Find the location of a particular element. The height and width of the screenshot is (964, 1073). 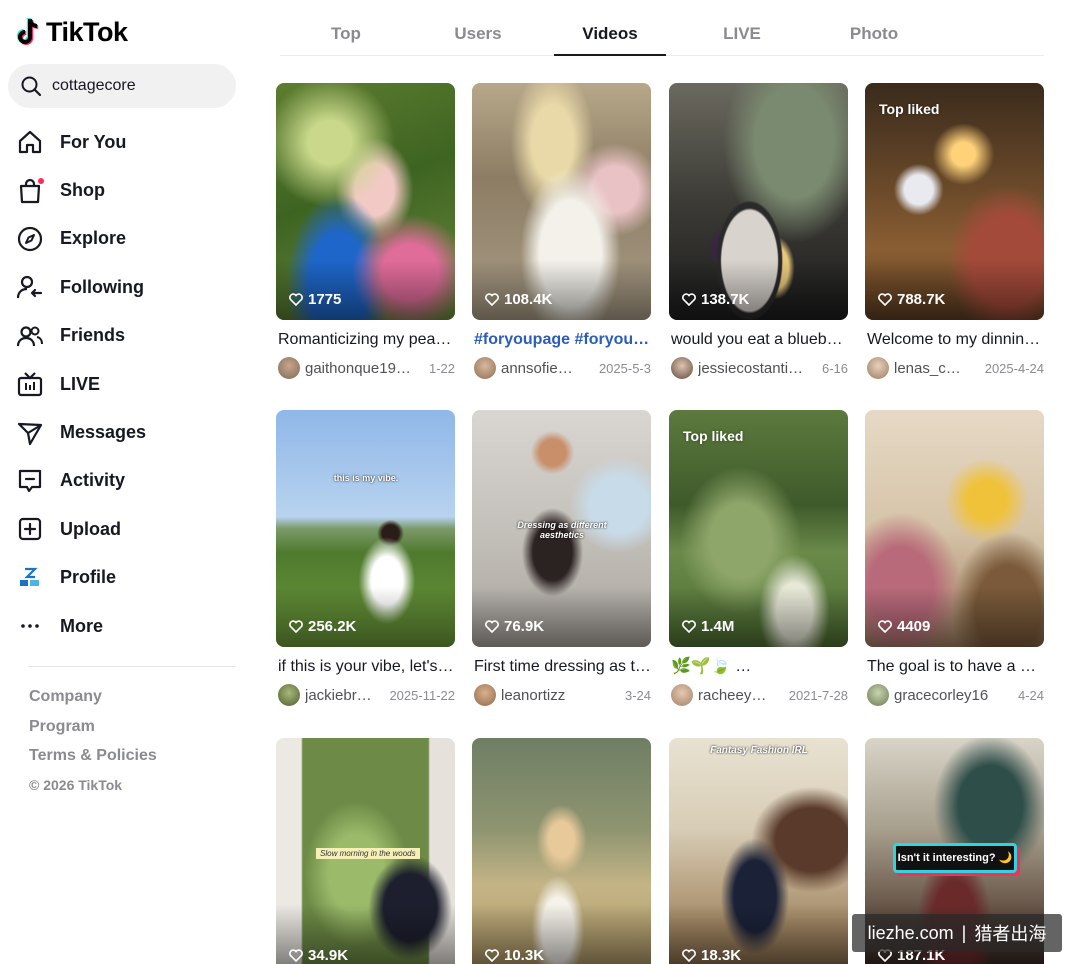

nav-activity: Activity is located at coordinates (125, 481).